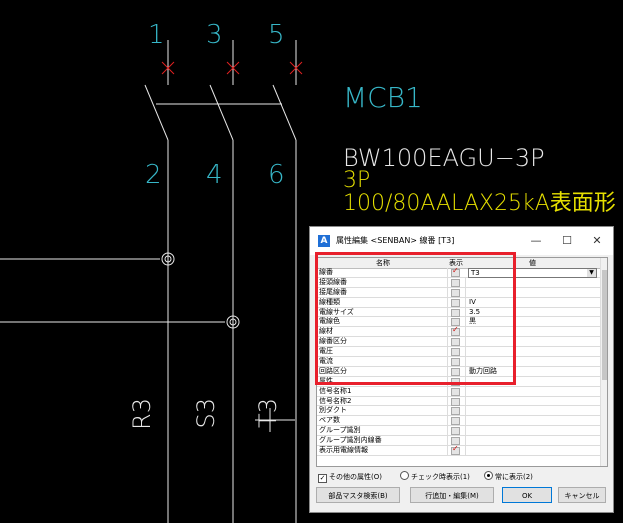  I want to click on attribute-name: 表示用電線情報, so click(383, 450).